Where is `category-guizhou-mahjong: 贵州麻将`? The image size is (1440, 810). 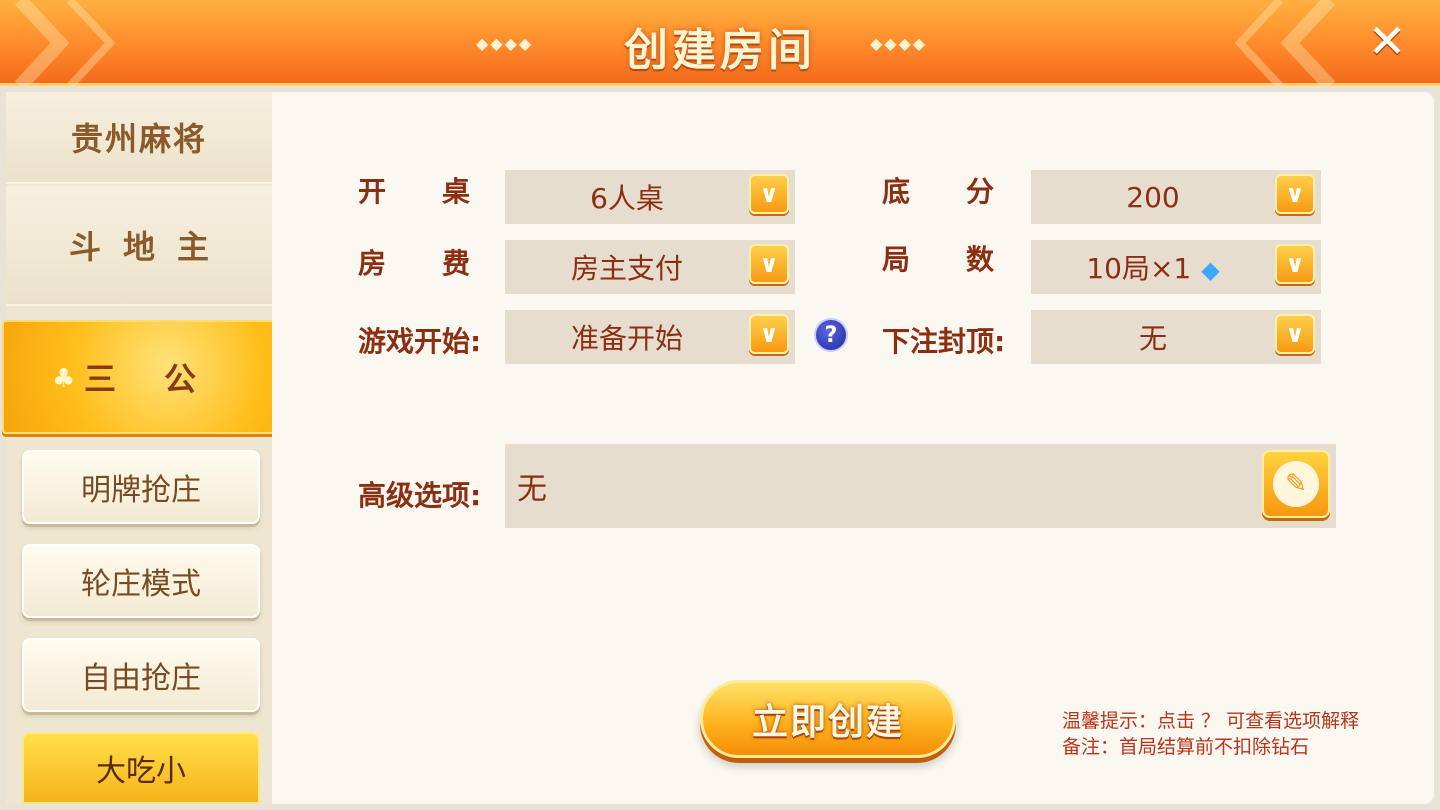
category-guizhou-mahjong: 贵州麻将 is located at coordinates (139, 138).